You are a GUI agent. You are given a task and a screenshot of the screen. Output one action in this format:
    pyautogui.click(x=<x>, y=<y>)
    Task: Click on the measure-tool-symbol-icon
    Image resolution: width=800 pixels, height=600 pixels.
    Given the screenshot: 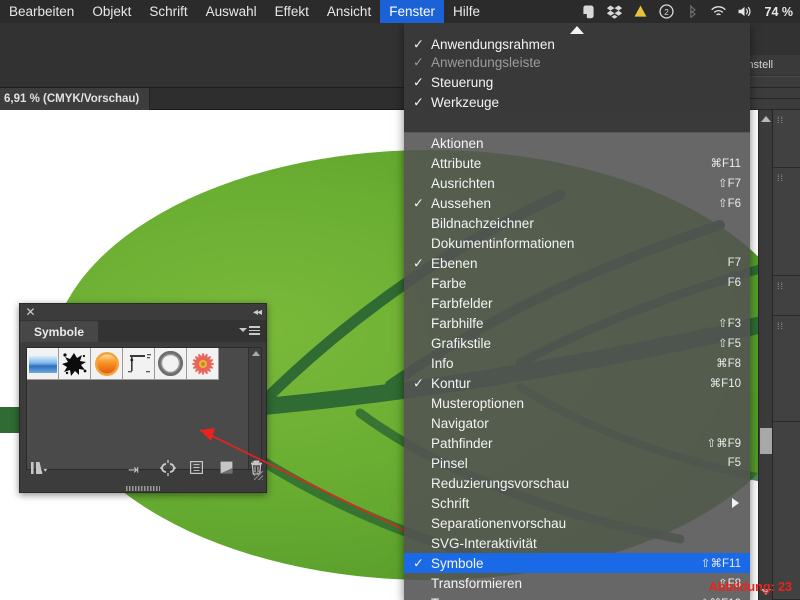 What is the action you would take?
    pyautogui.click(x=139, y=362)
    